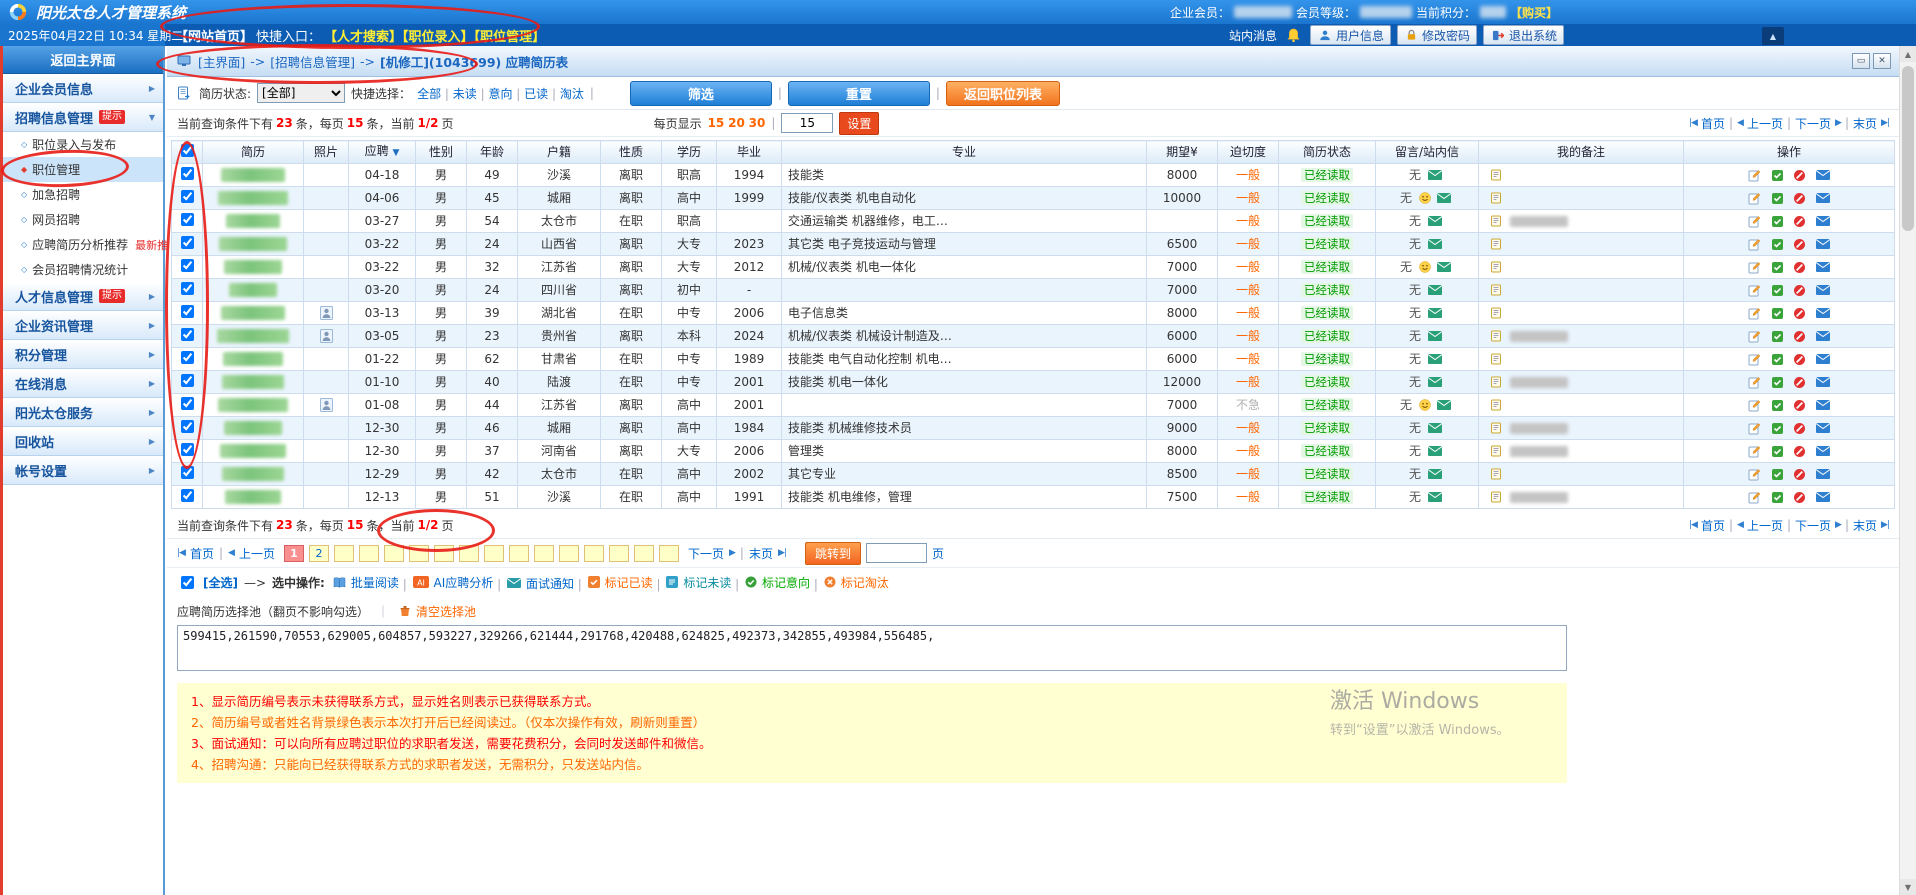 The height and width of the screenshot is (895, 1916). Describe the element at coordinates (312, 61) in the screenshot. I see `breadcrumb-recruit: [招聘信息管理]` at that location.